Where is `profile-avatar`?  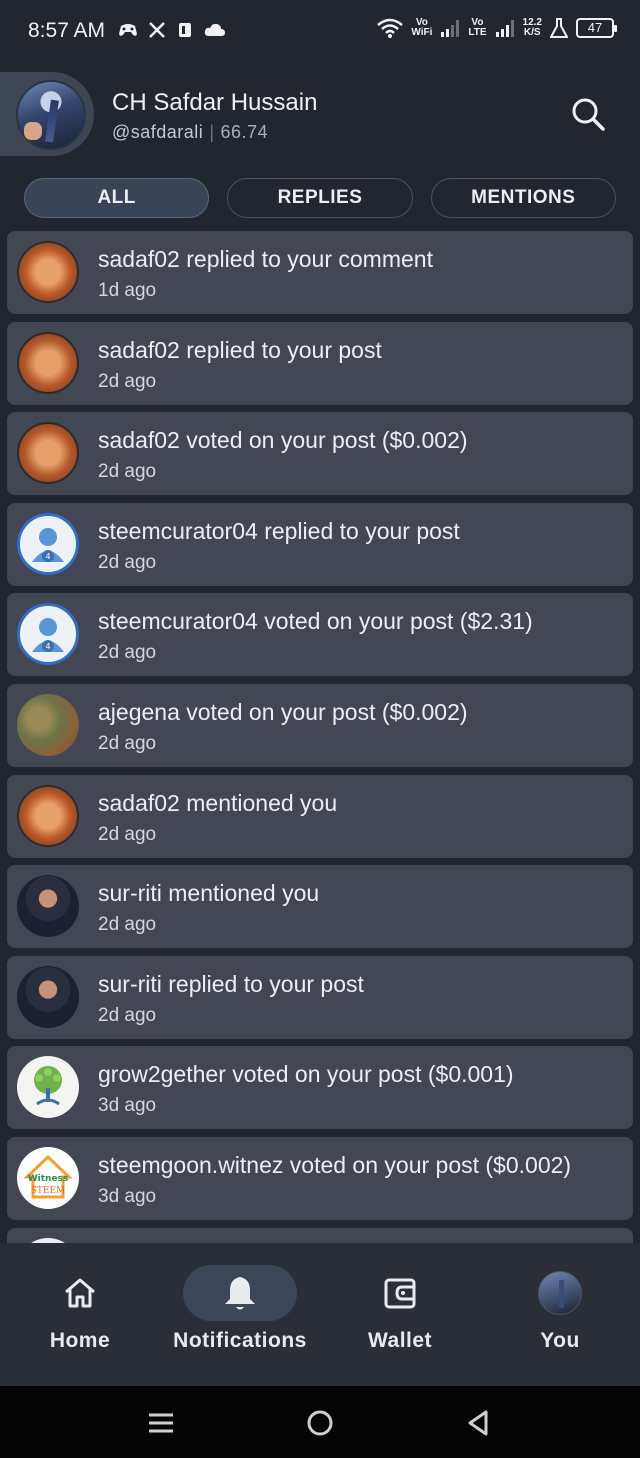
profile-avatar is located at coordinates (51, 115).